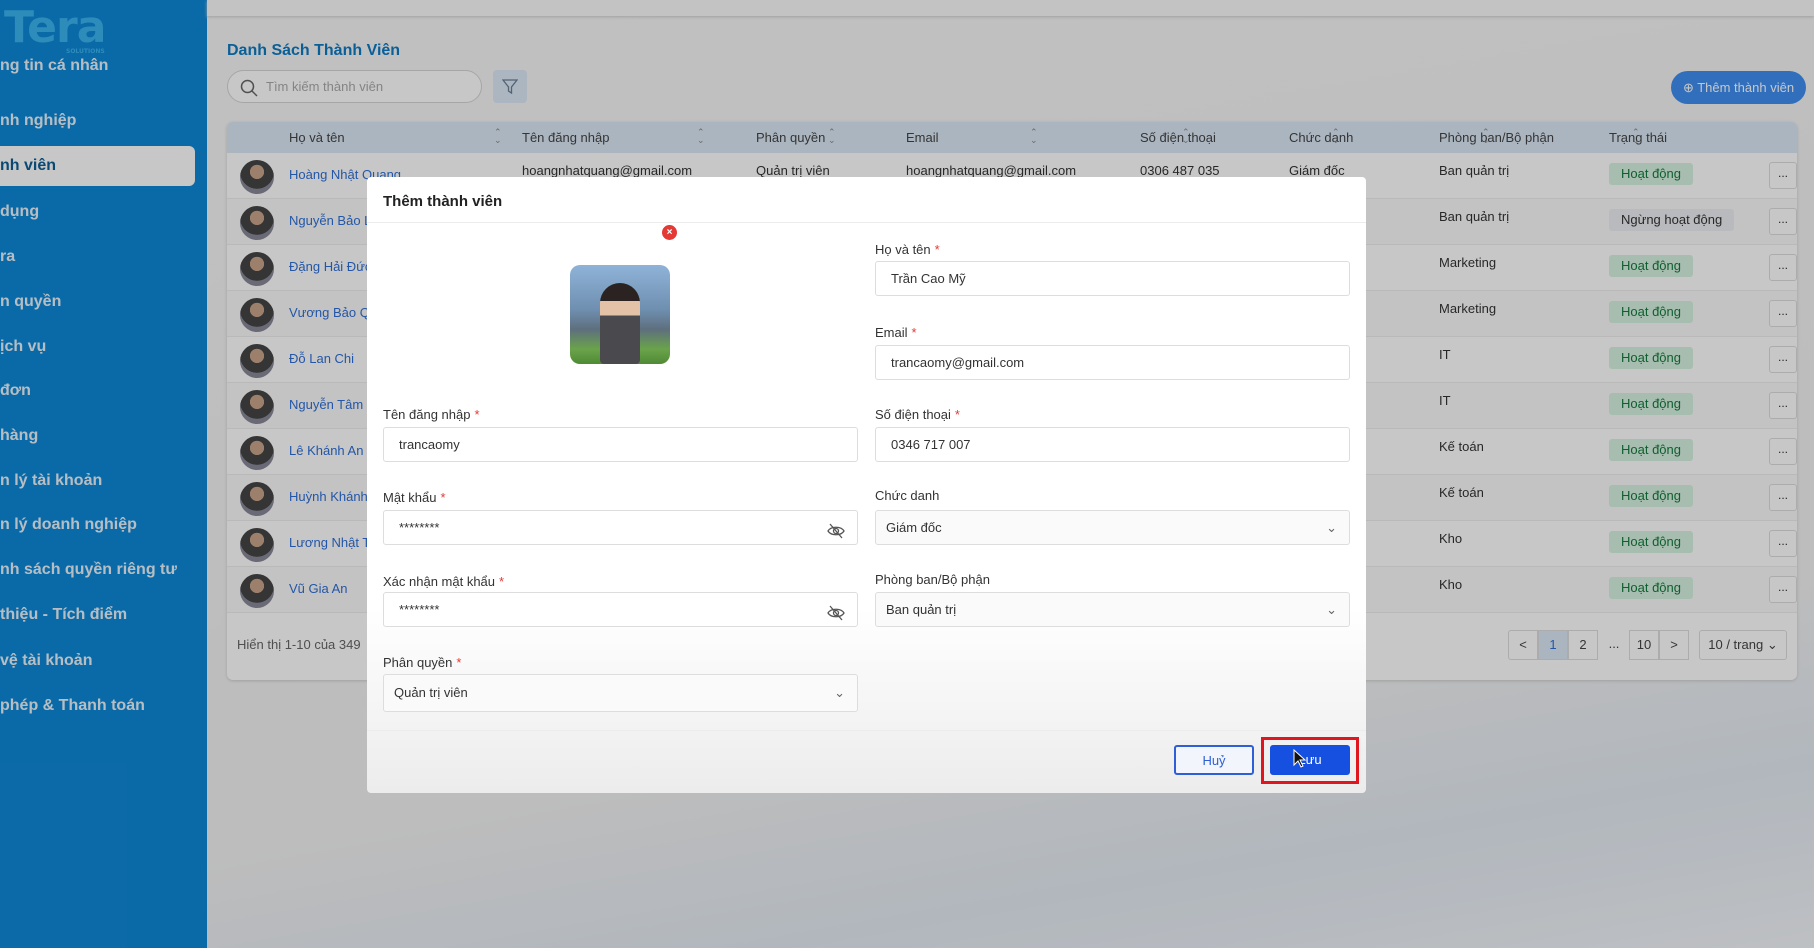 The image size is (1814, 948). I want to click on avatar-preview, so click(620, 314).